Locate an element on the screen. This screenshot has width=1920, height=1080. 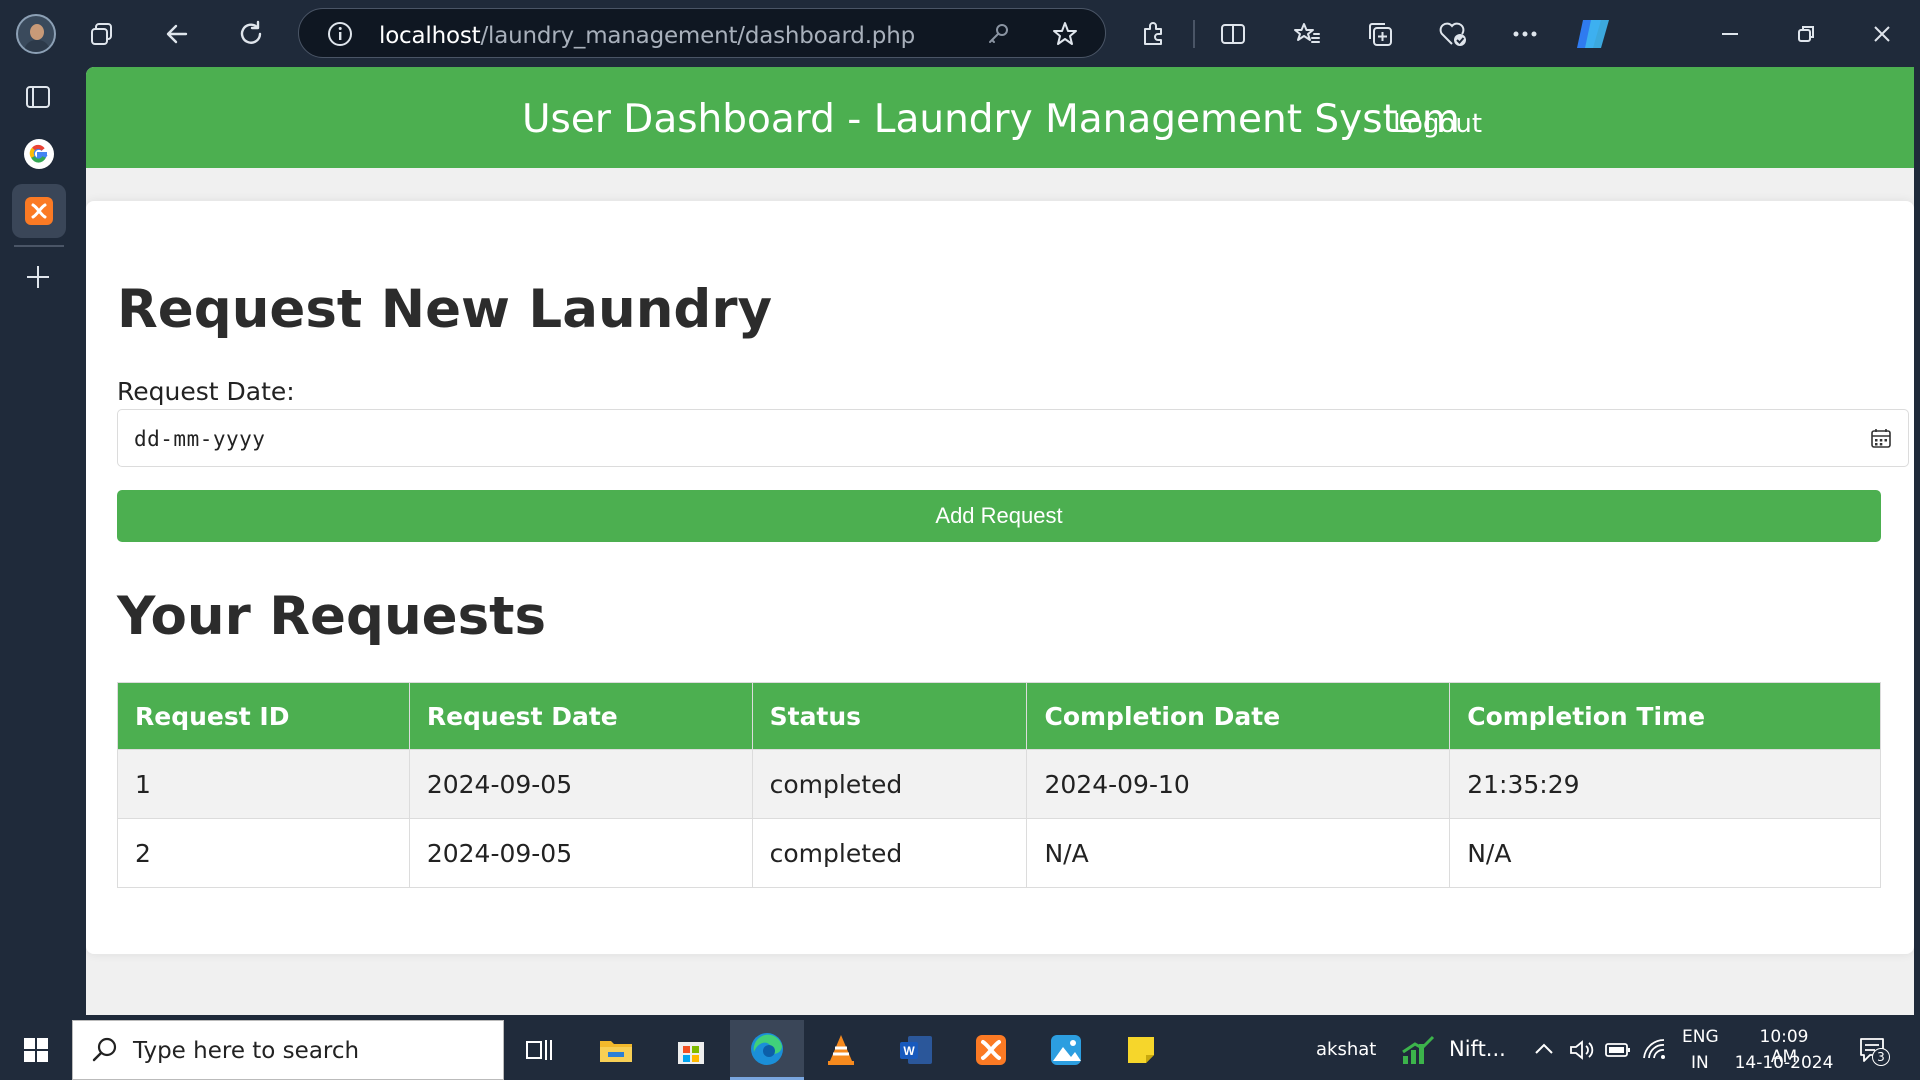
request-form-heading: Request New Laundry is located at coordinates (445, 309).